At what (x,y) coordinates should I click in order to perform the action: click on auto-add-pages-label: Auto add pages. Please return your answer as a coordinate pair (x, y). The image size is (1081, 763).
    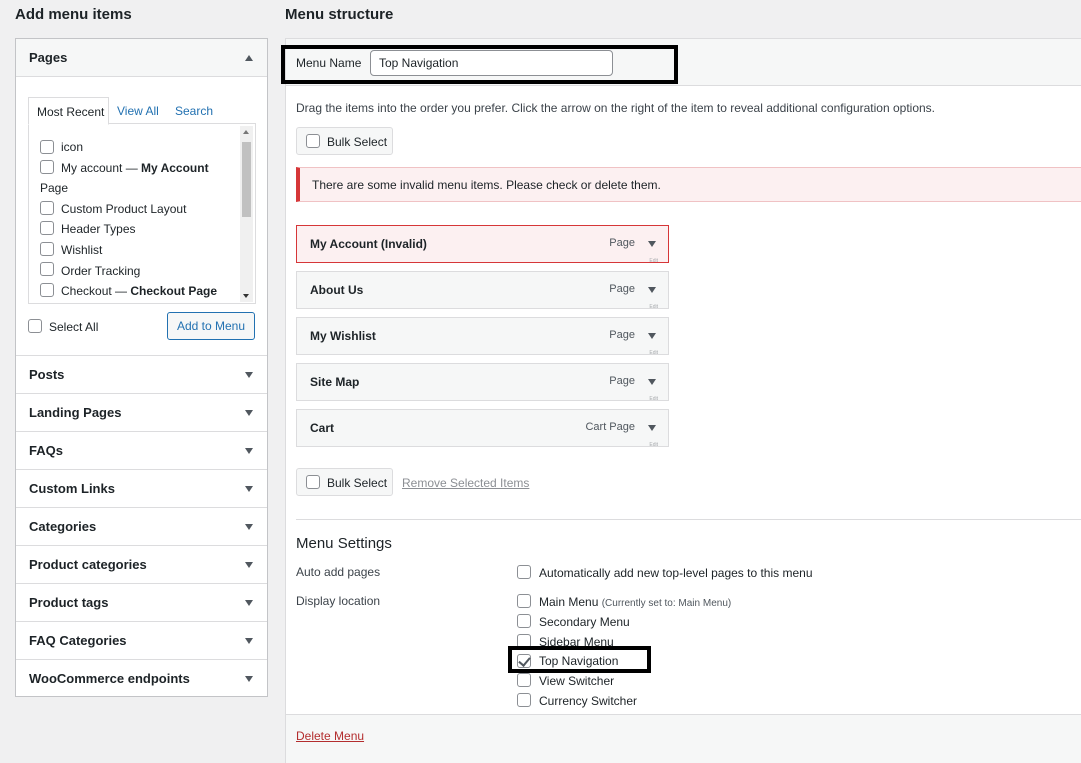
    Looking at the image, I should click on (338, 572).